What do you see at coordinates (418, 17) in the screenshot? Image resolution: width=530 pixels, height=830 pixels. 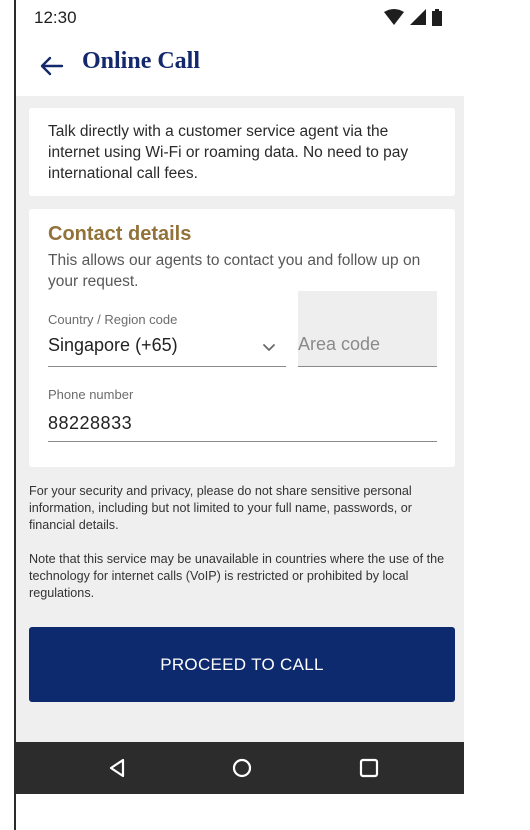 I see `cellular-signal-icon` at bounding box center [418, 17].